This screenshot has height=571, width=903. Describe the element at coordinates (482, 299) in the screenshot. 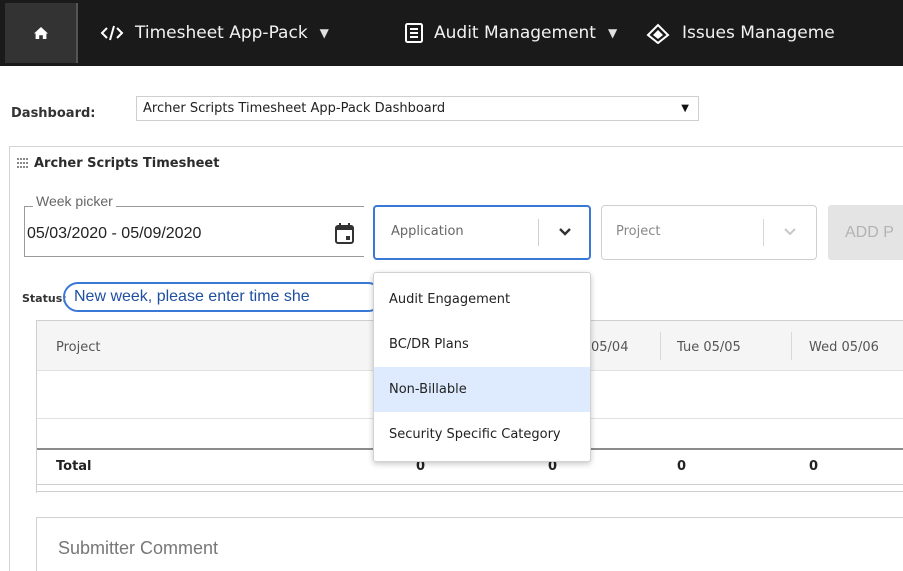

I see `dropdown-option-audit-engagement: Audit Engagement` at that location.